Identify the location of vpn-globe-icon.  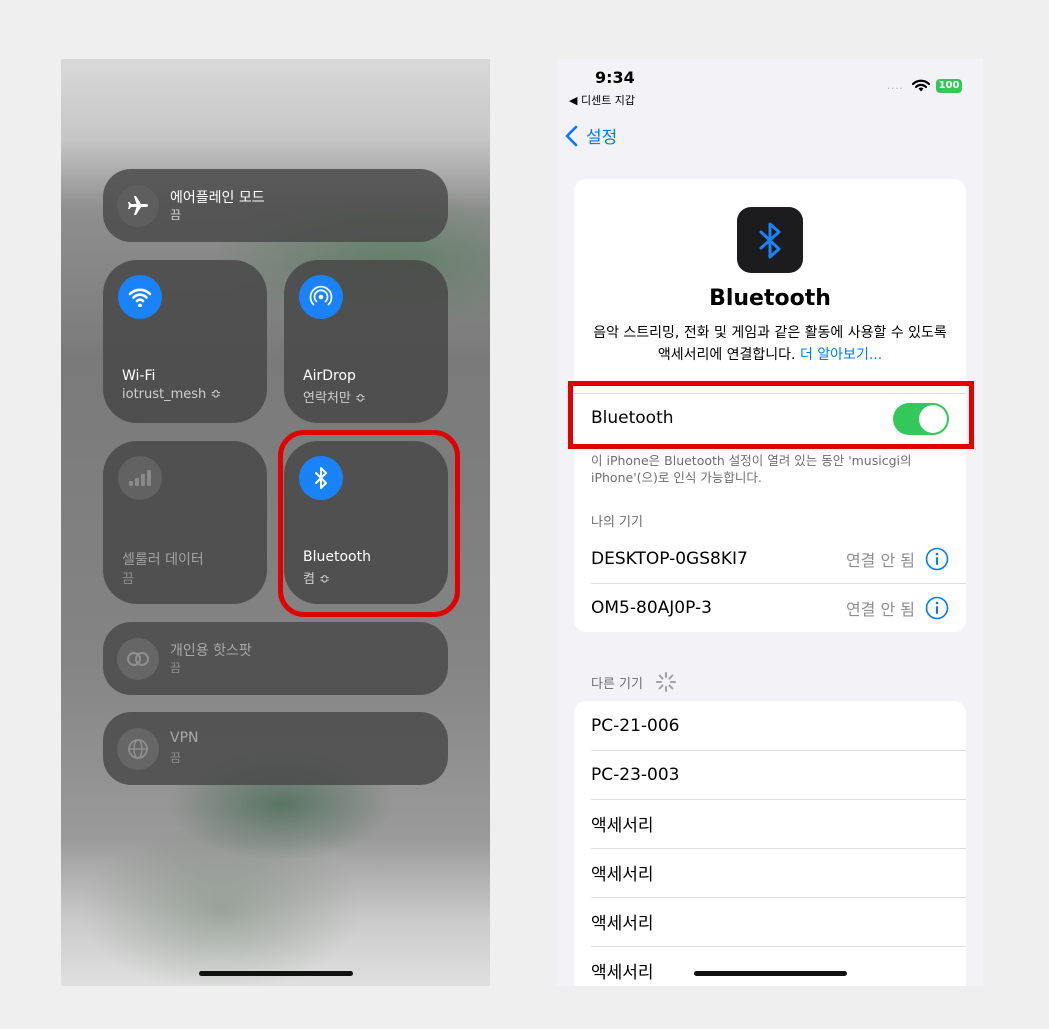
(138, 749).